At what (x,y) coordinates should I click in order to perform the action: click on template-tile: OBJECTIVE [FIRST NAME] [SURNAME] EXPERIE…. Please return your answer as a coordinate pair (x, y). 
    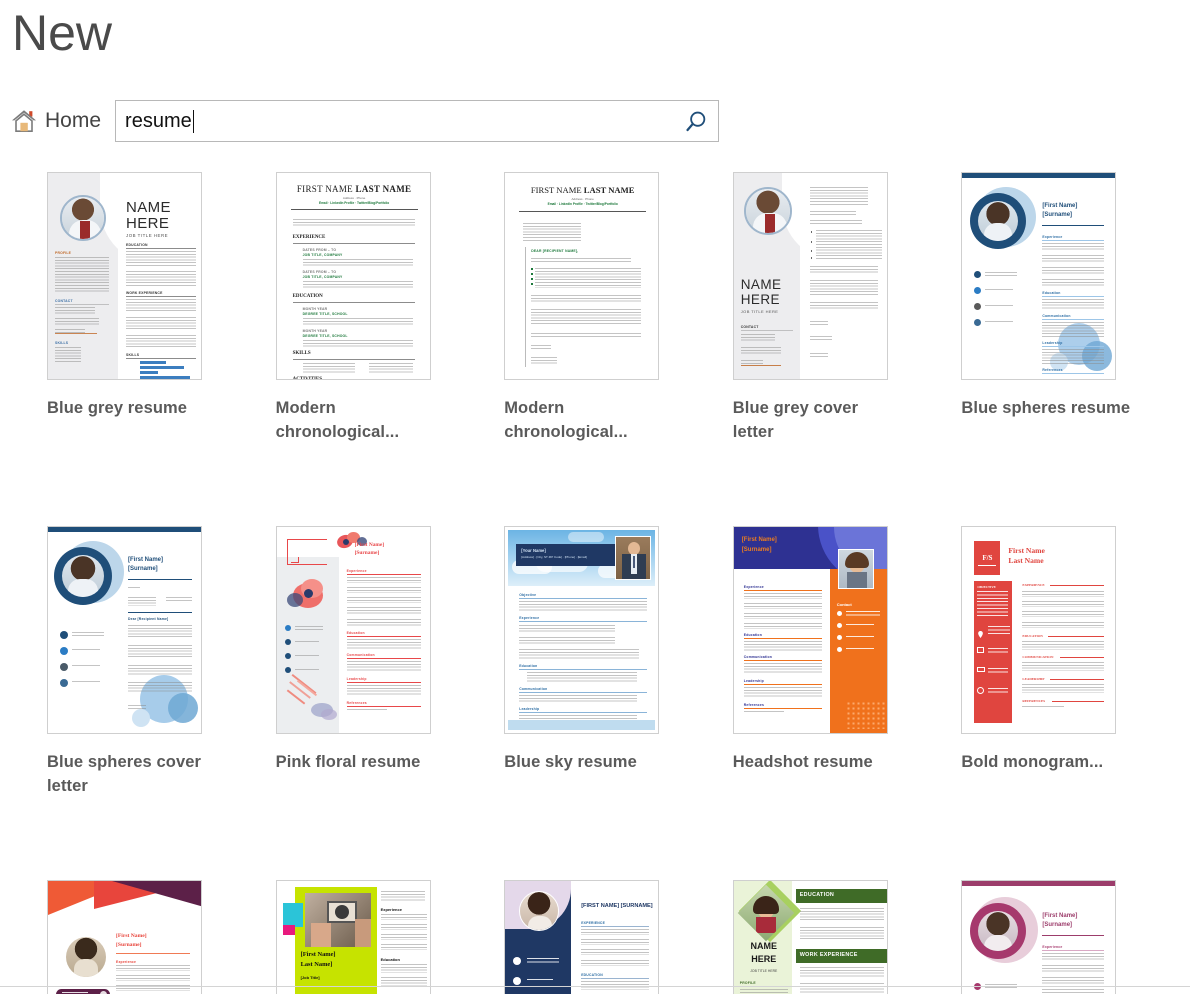
    Looking at the image, I should click on (618, 937).